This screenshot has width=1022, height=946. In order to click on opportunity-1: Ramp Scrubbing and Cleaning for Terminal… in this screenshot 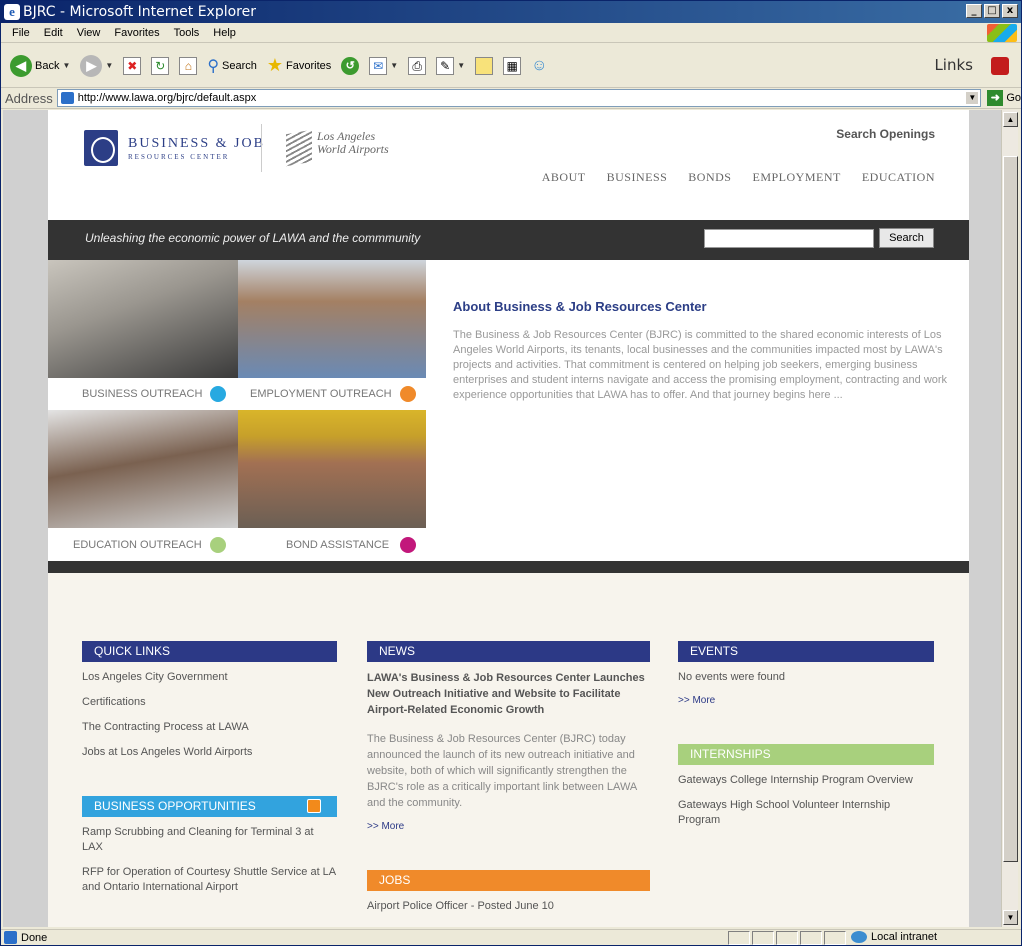, I will do `click(209, 840)`.